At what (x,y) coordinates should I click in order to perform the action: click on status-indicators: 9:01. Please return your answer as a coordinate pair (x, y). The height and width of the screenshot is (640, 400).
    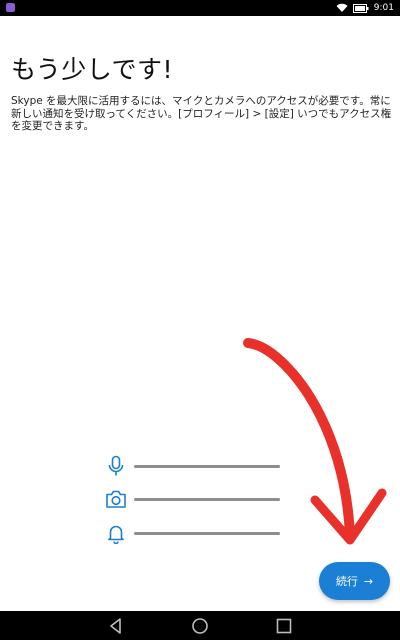
    Looking at the image, I should click on (365, 8).